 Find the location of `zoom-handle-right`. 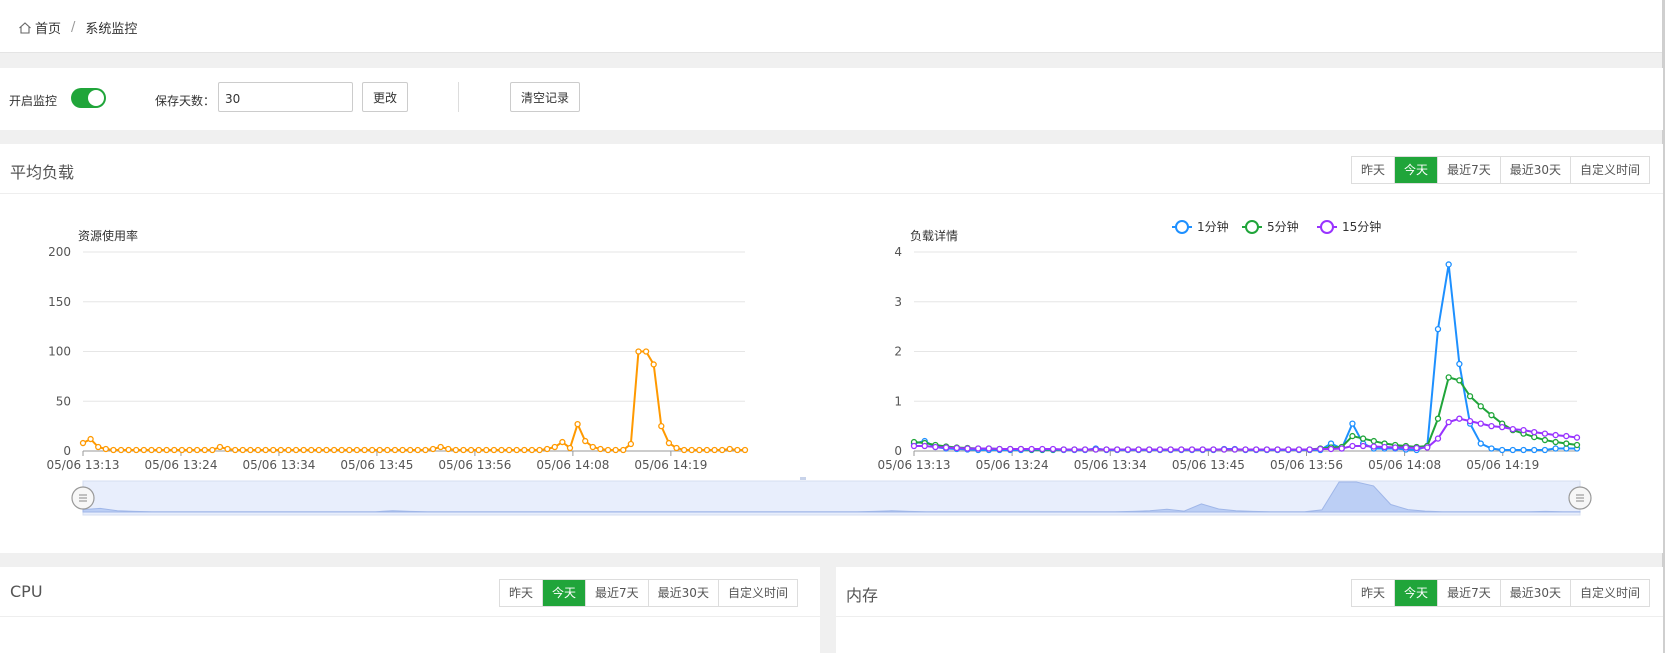

zoom-handle-right is located at coordinates (1580, 498).